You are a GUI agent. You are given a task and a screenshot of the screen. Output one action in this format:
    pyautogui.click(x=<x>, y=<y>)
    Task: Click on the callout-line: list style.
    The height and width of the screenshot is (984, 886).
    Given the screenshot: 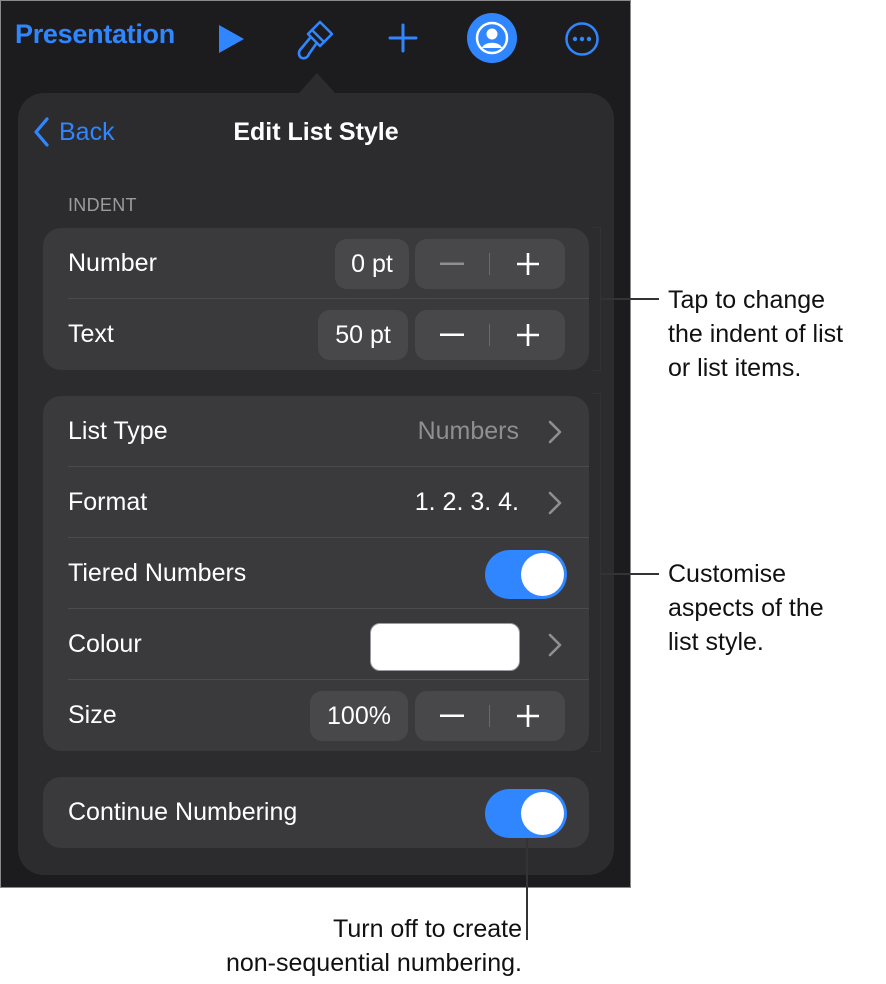 What is the action you would take?
    pyautogui.click(x=716, y=642)
    